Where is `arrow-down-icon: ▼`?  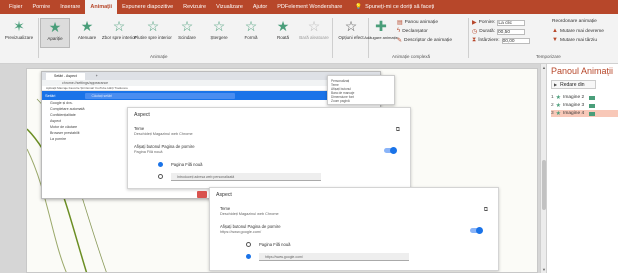
arrow-down-icon: ▼ is located at coordinates (555, 40).